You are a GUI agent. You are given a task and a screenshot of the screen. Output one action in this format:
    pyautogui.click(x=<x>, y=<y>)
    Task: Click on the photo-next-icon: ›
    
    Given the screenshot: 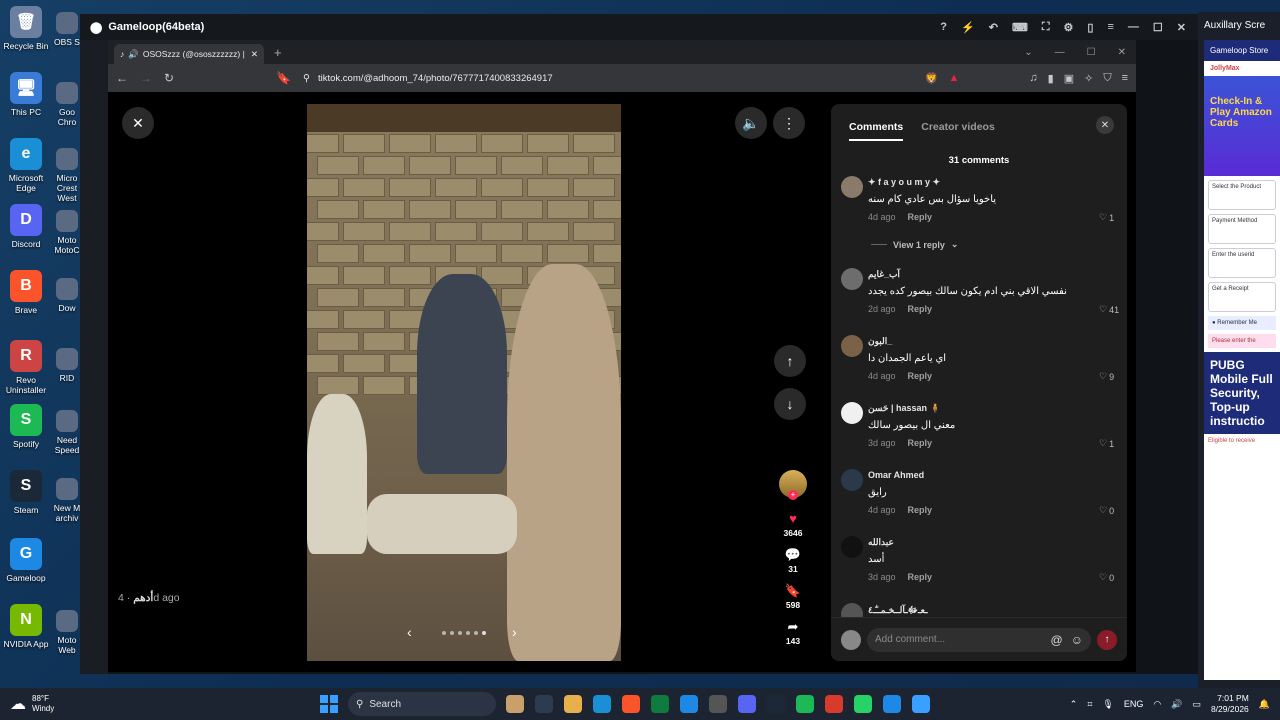 What is the action you would take?
    pyautogui.click(x=514, y=632)
    